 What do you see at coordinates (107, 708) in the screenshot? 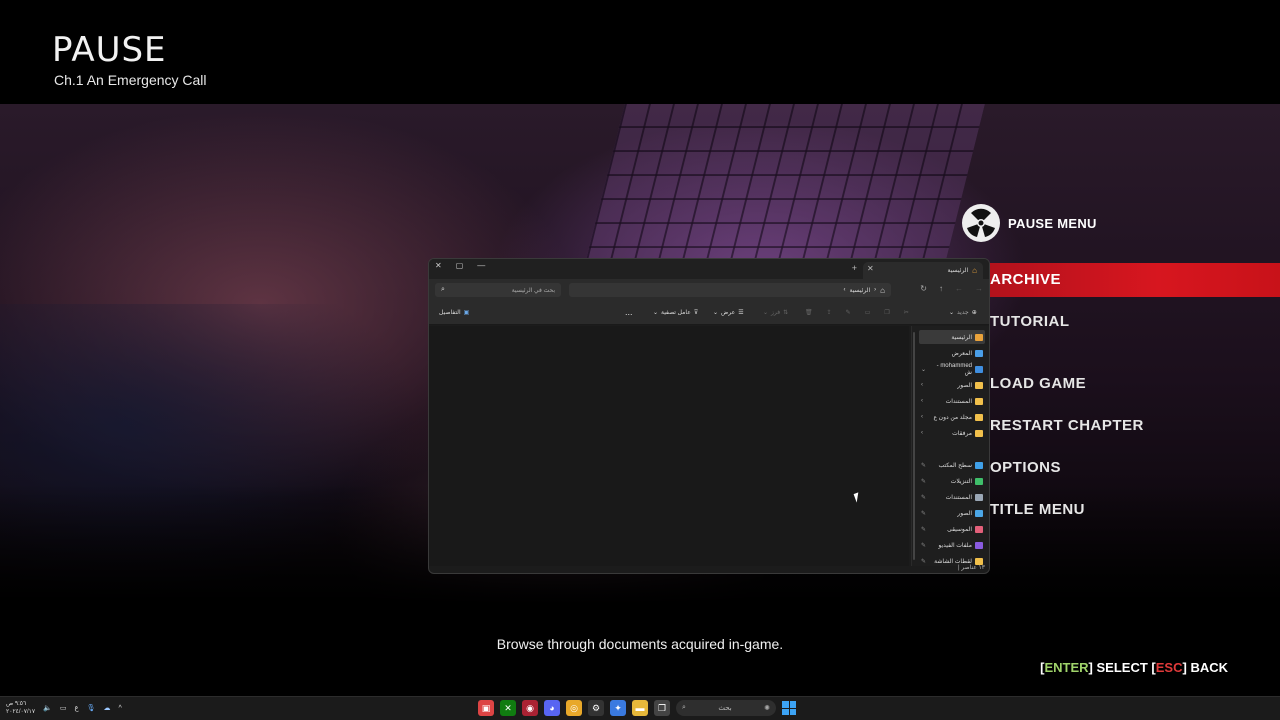
I see `onedrive-icon: ☁` at bounding box center [107, 708].